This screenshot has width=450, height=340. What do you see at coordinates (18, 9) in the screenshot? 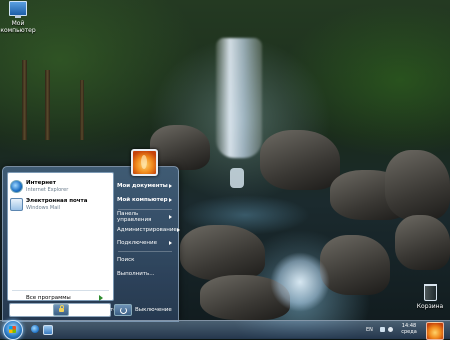
I see `computer-icon` at bounding box center [18, 9].